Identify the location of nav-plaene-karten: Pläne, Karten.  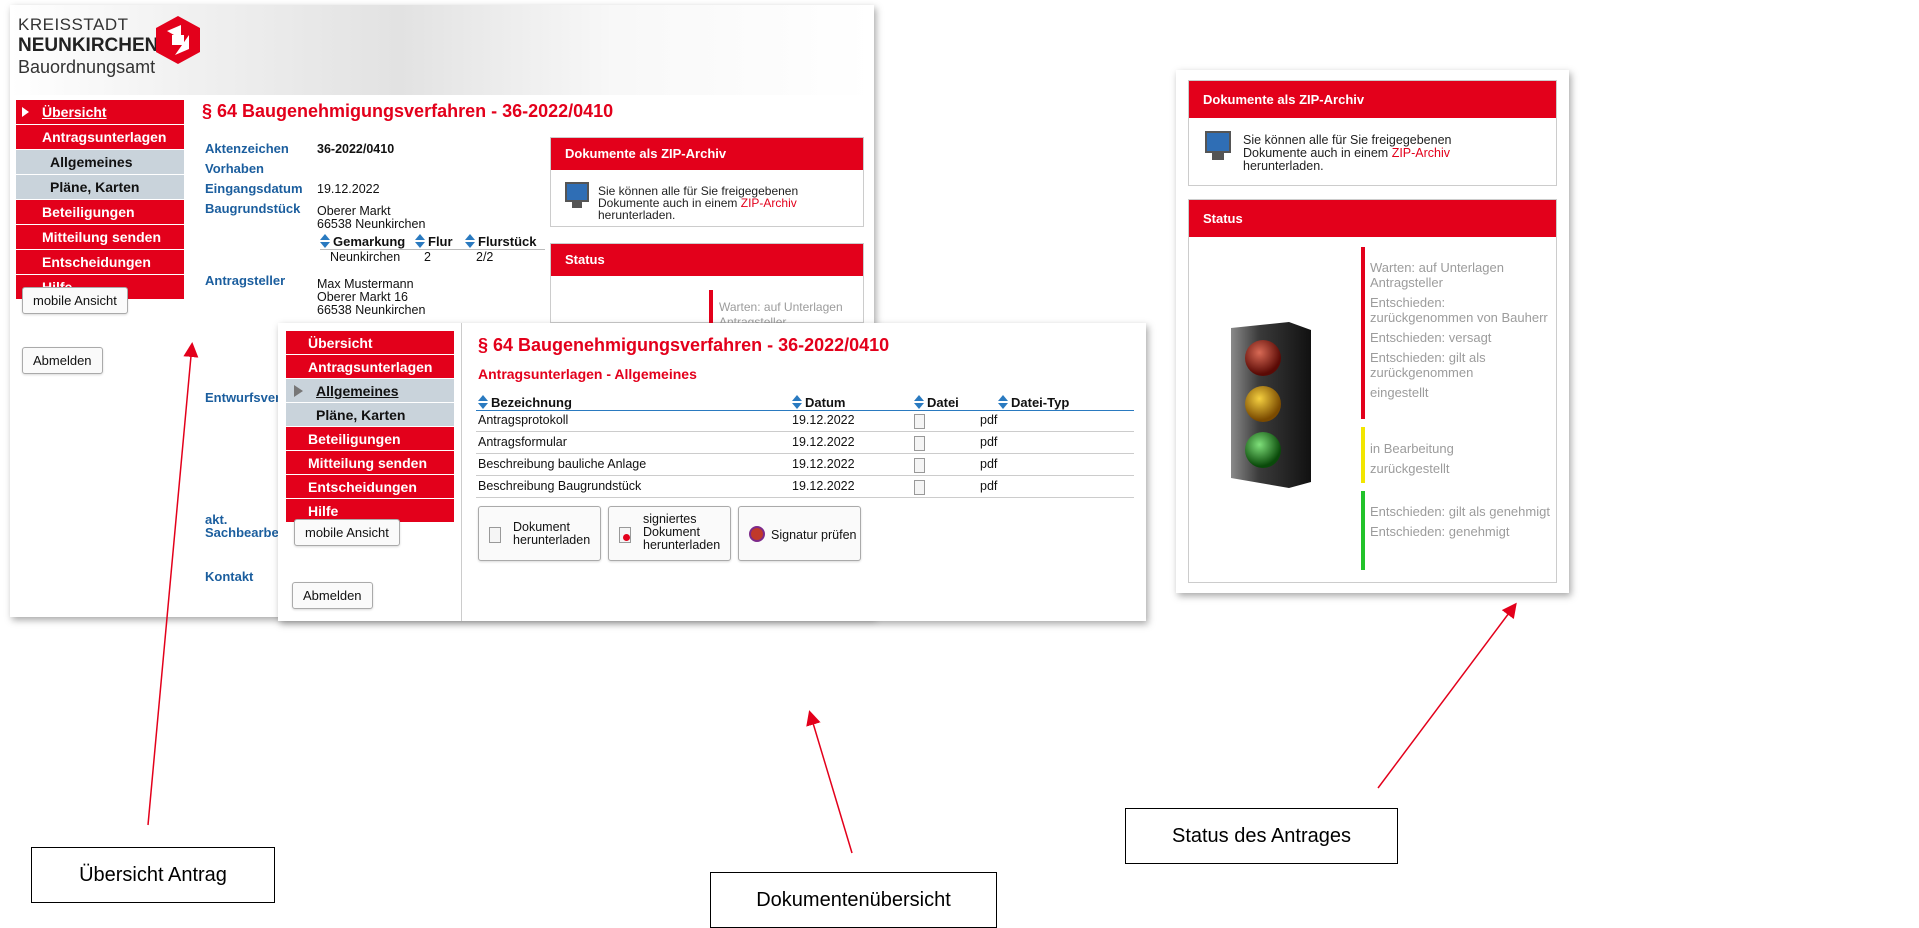
(100, 187).